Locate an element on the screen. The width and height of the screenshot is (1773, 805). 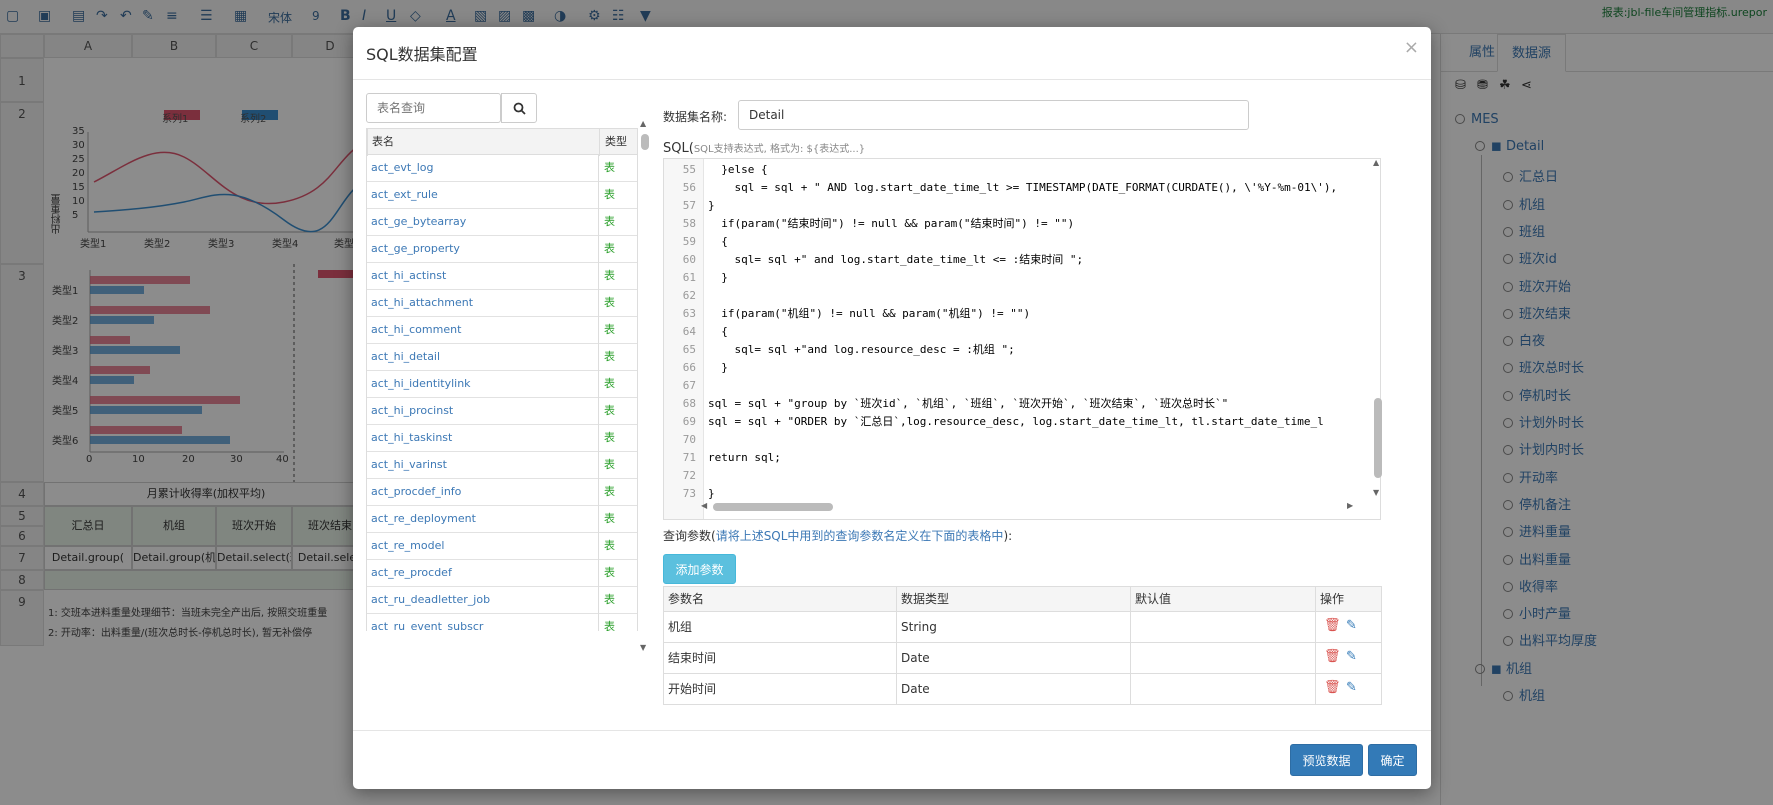
code-text: return sql; is located at coordinates (744, 458).